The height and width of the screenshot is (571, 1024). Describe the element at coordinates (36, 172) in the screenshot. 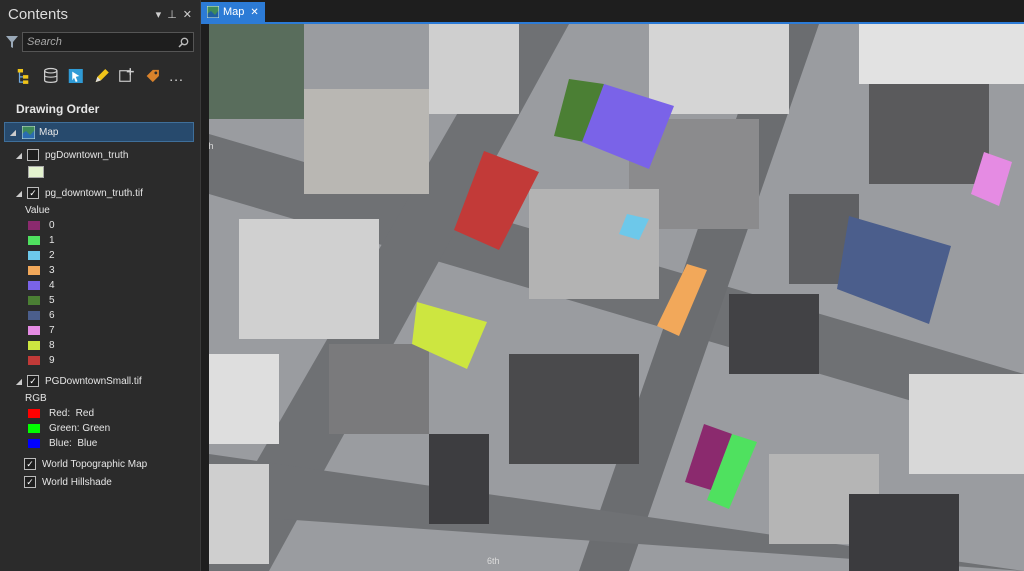

I see `legend-symbol` at that location.